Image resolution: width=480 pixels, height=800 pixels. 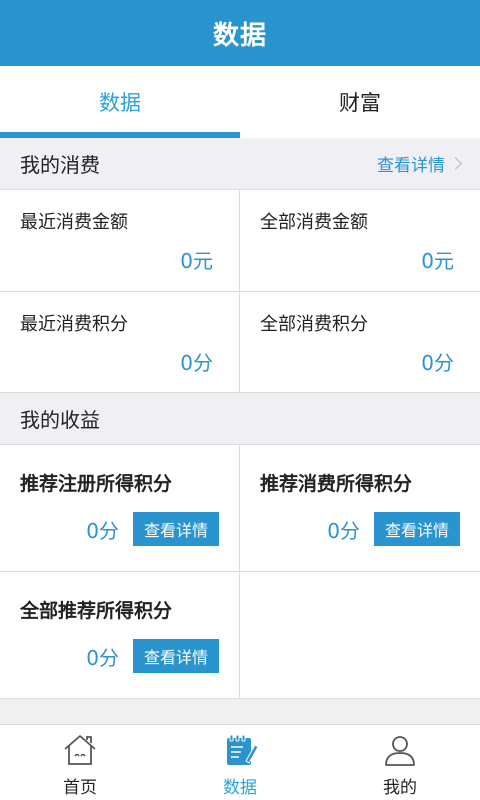 I want to click on page-title: 数据, so click(x=239, y=35).